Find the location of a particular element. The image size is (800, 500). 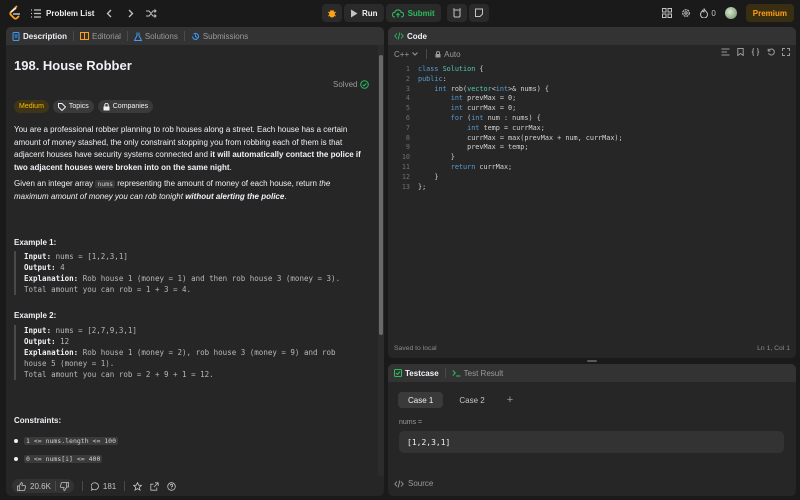

check-circle-icon is located at coordinates (365, 84).